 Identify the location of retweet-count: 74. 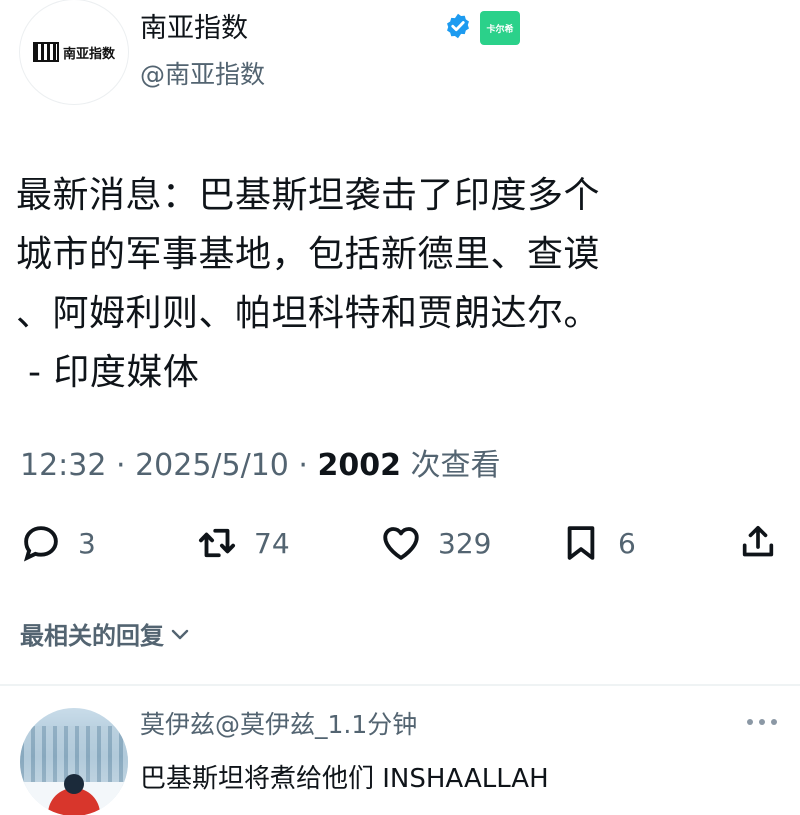
(272, 543).